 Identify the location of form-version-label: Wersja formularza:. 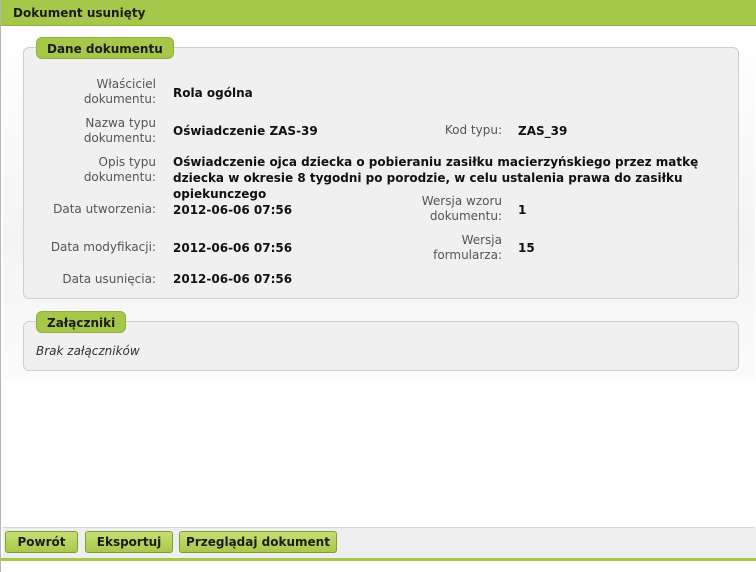
(467, 247).